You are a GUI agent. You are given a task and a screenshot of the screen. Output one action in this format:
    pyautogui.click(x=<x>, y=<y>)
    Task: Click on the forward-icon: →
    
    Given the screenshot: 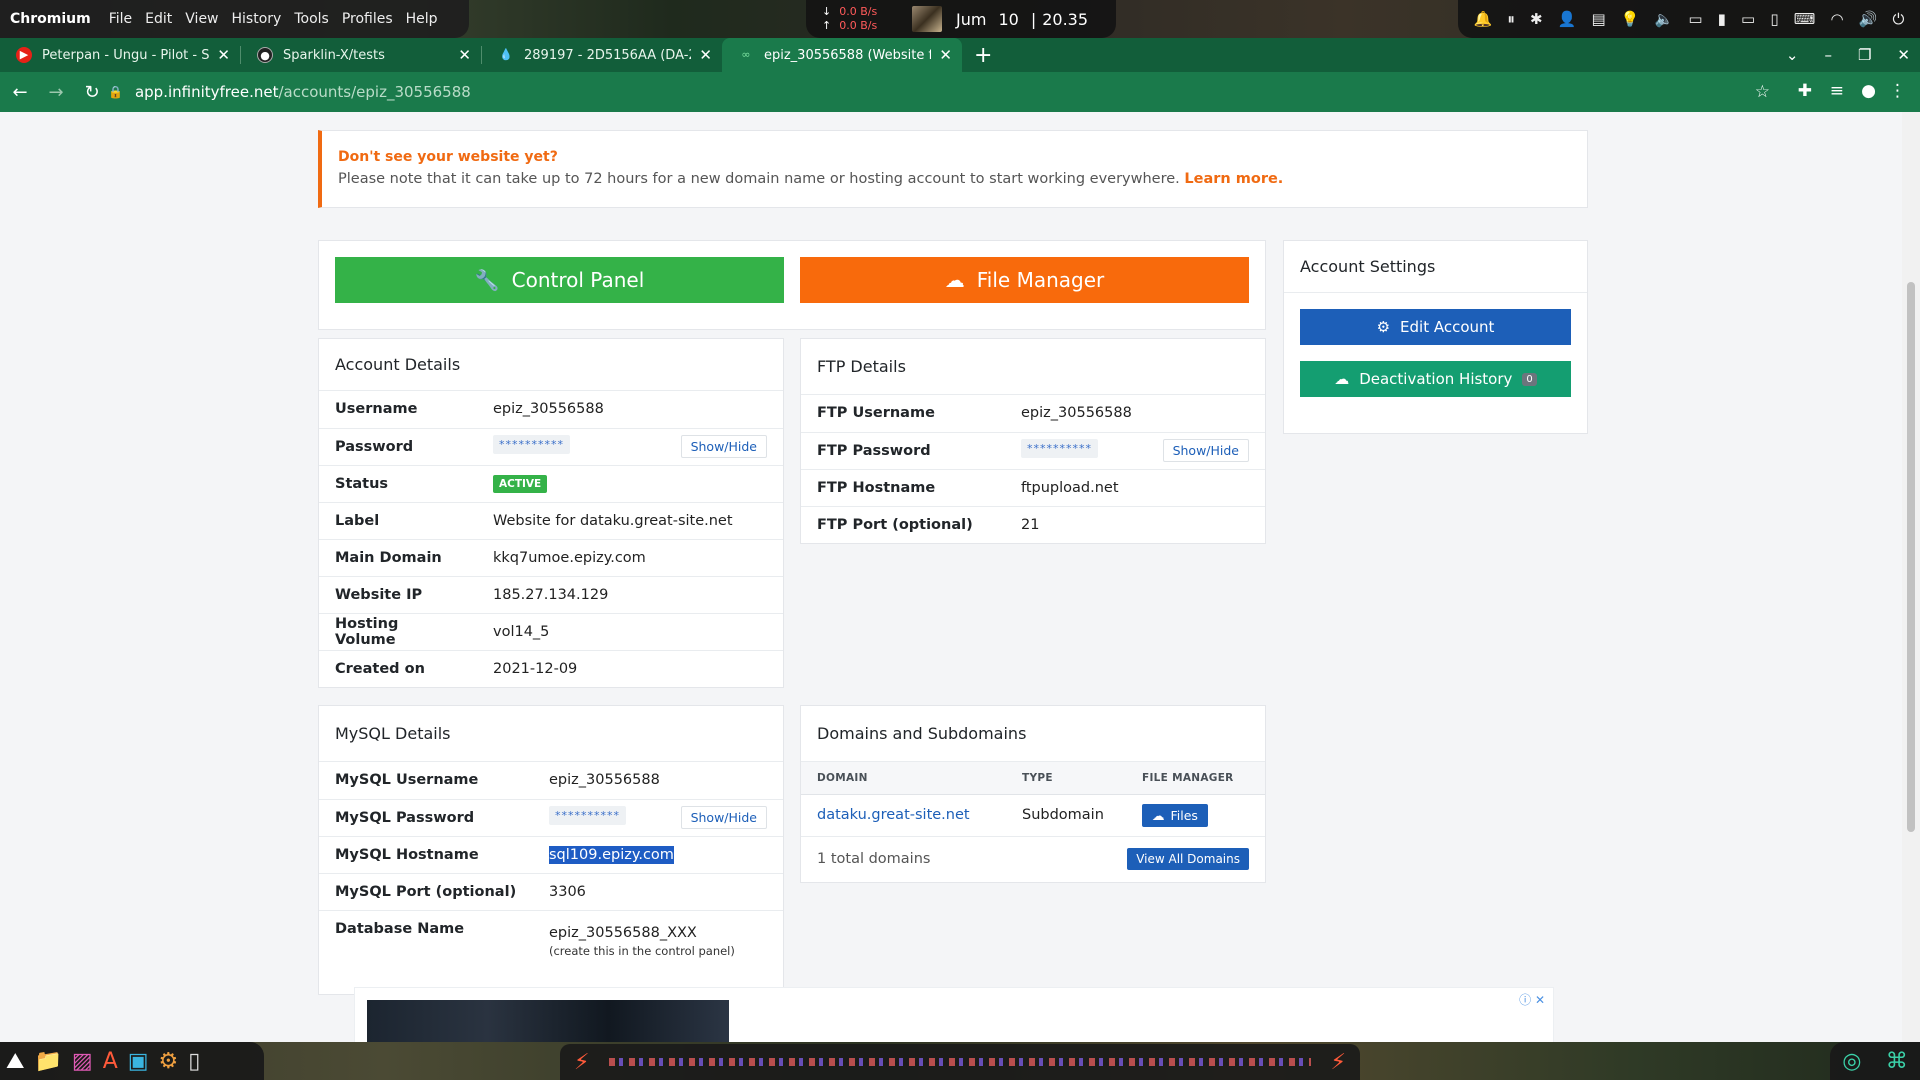 What is the action you would take?
    pyautogui.click(x=56, y=92)
    